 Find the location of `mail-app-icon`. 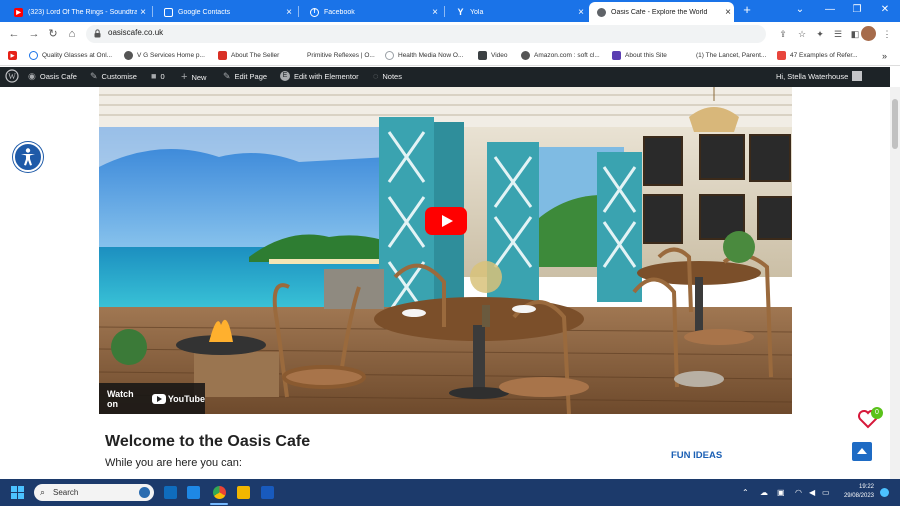

mail-app-icon is located at coordinates (170, 492).